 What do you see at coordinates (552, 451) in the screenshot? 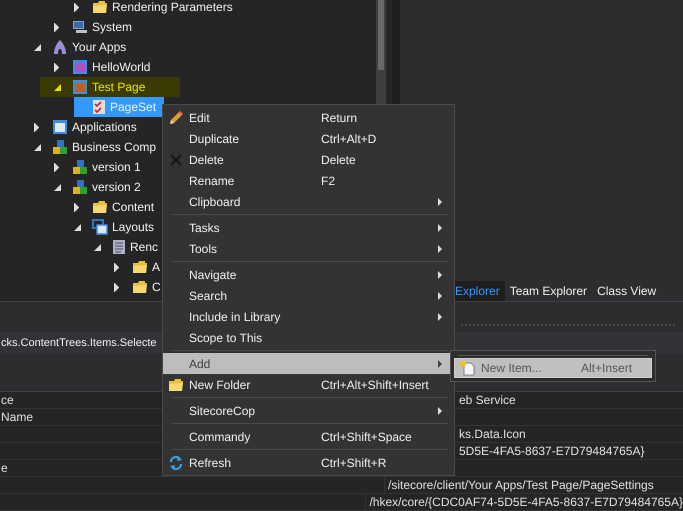
I see `property-value: 5D5E-4FA5-8637-E7D79484765A}` at bounding box center [552, 451].